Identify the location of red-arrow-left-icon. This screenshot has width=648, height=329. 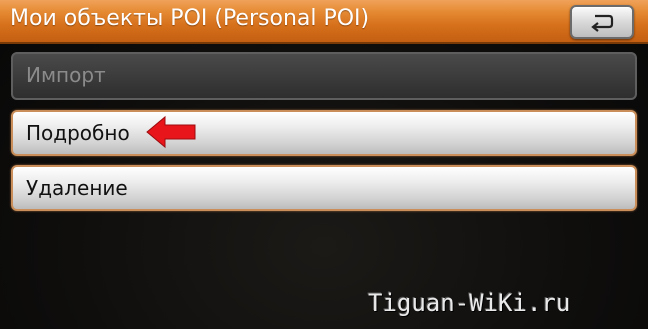
(171, 132).